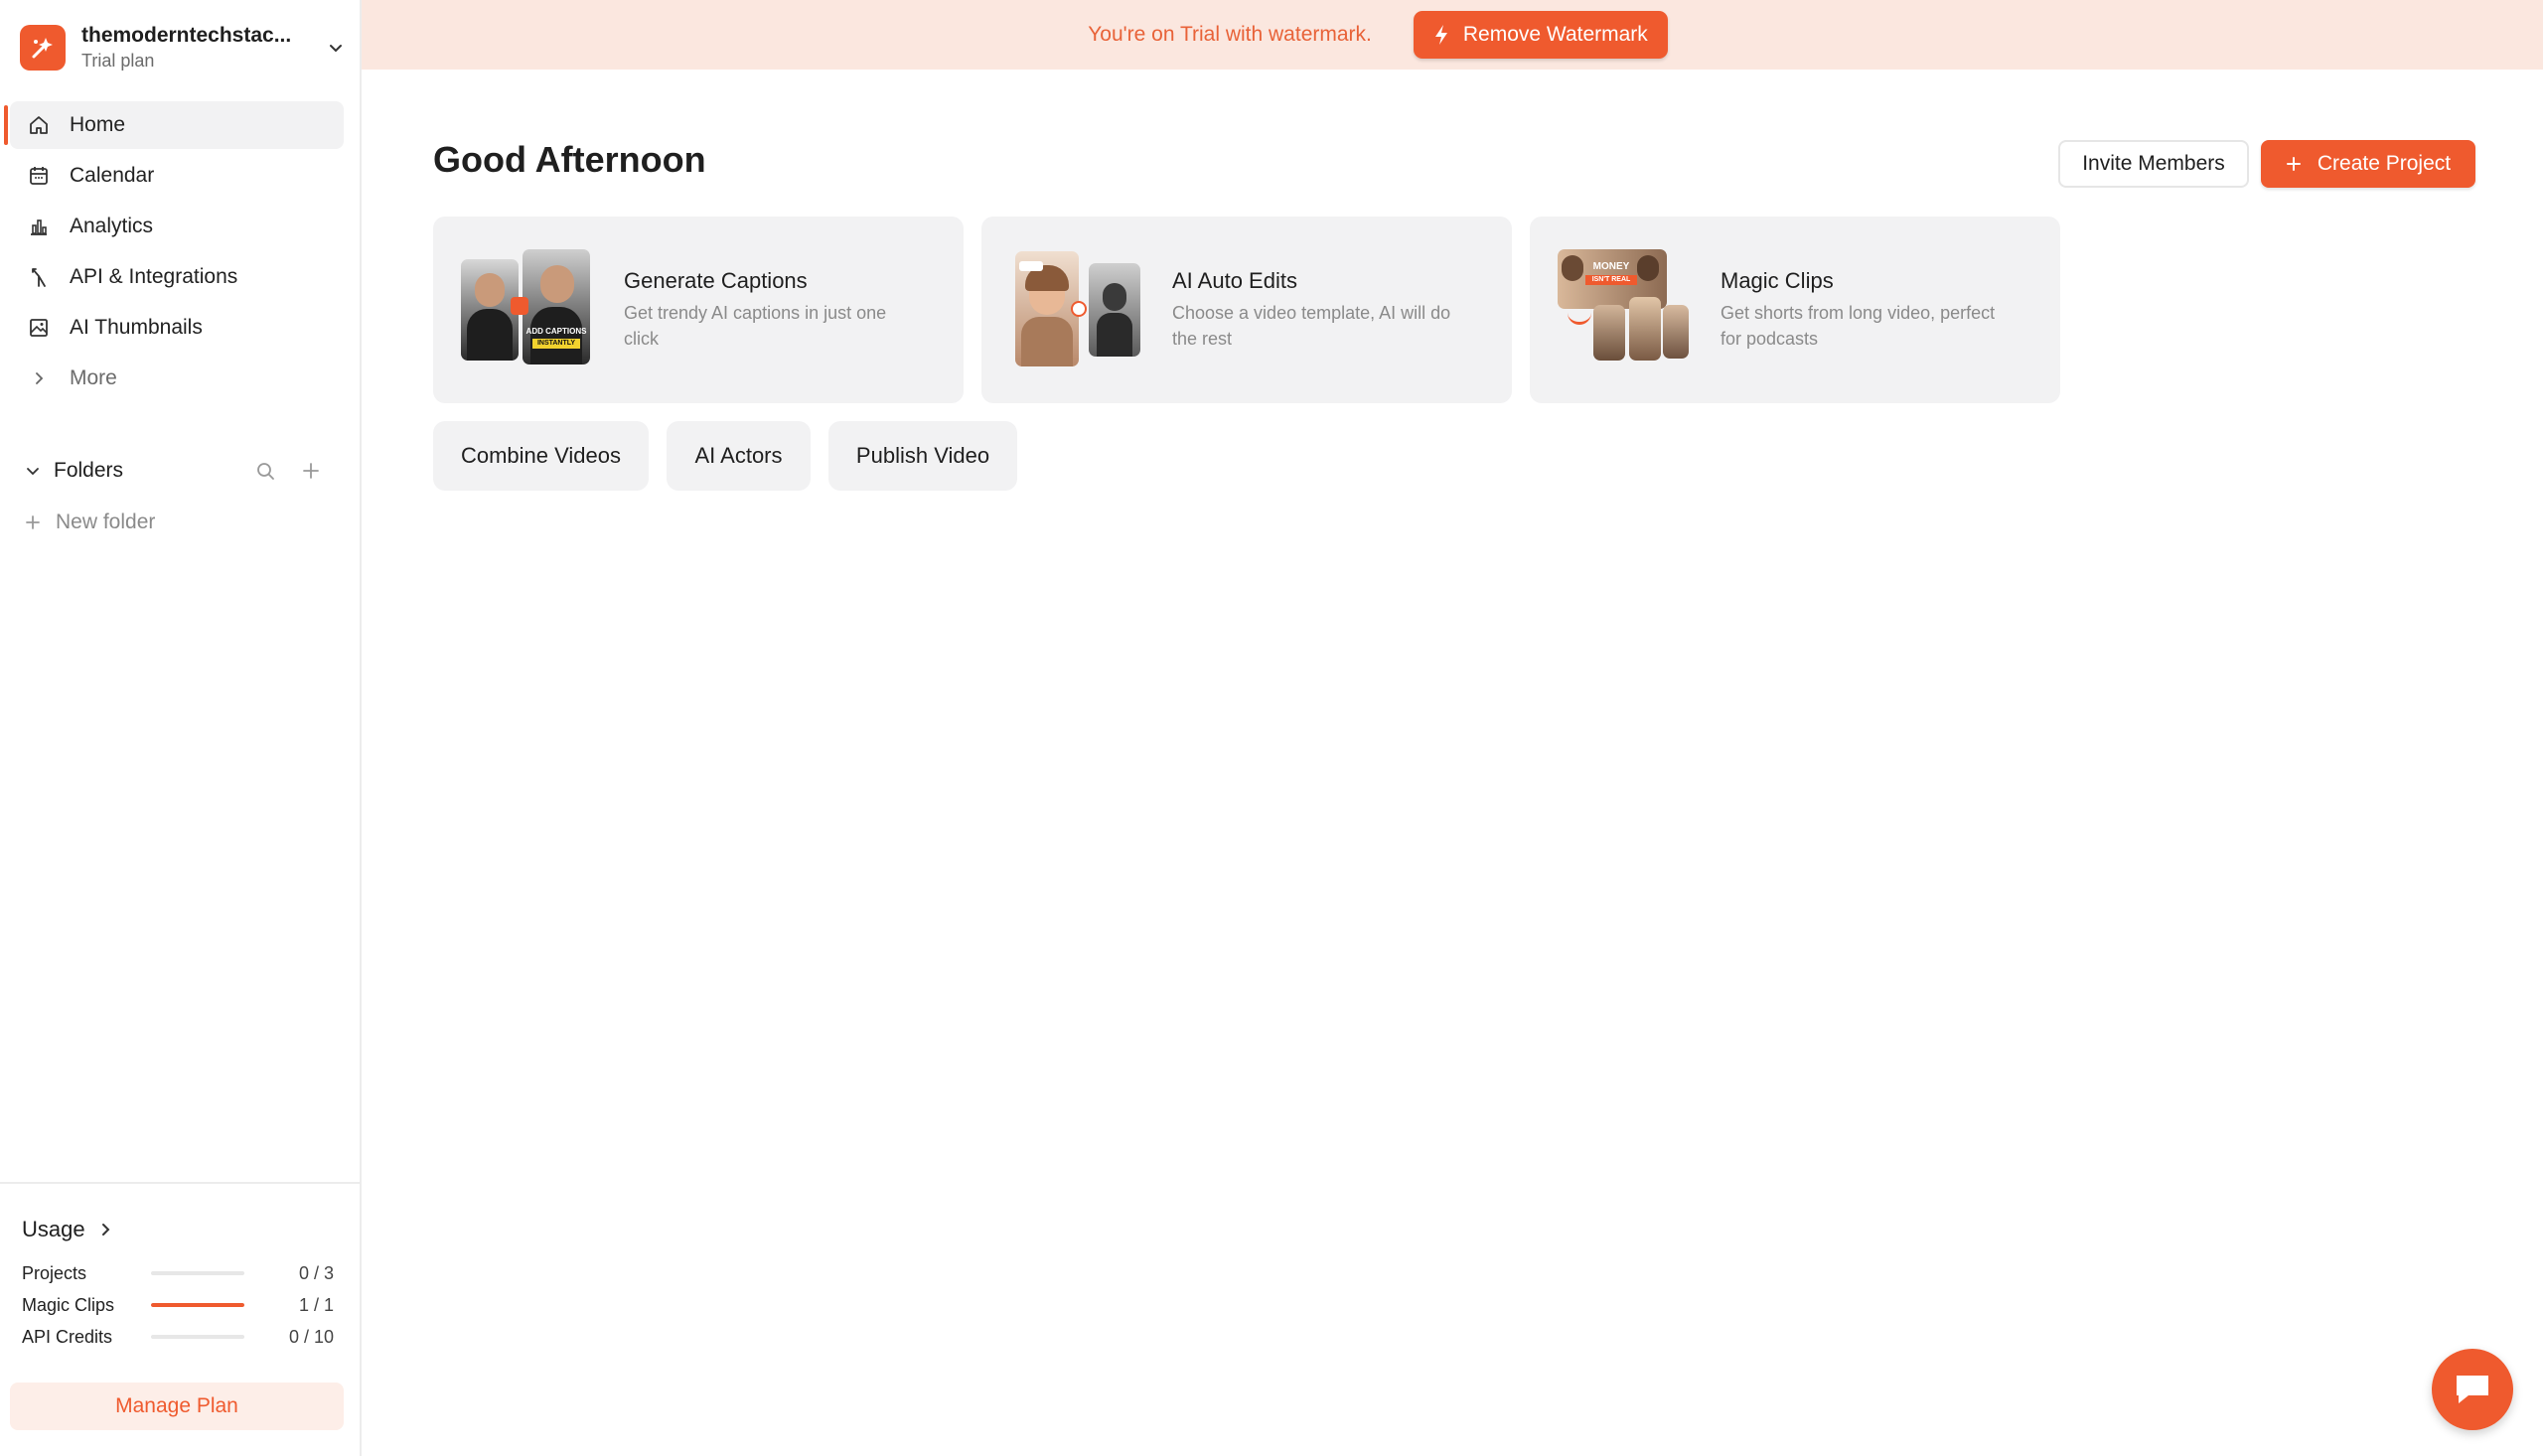 This screenshot has width=2543, height=1456. I want to click on chat-bubble-icon, so click(2472, 1389).